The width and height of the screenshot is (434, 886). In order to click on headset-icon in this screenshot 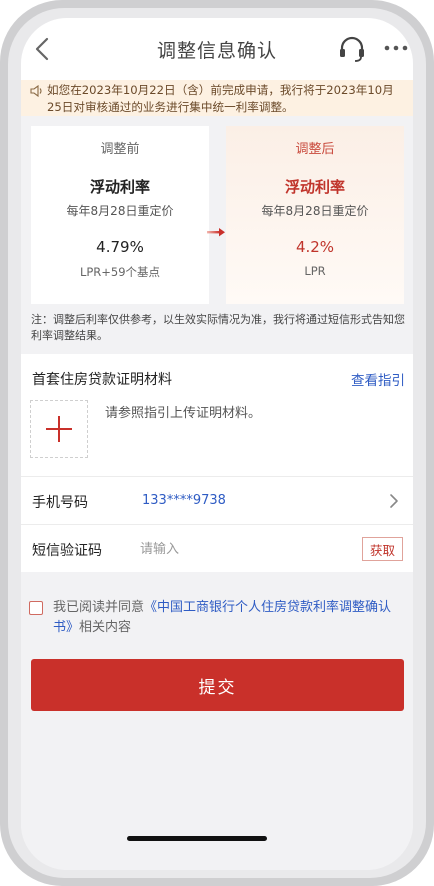, I will do `click(352, 49)`.